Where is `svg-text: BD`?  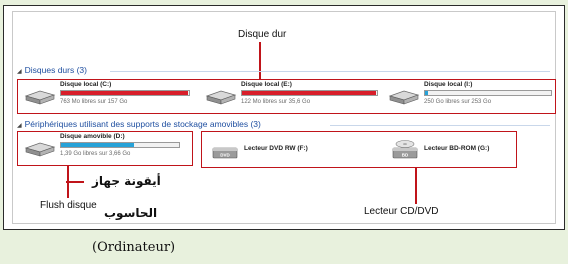
svg-text: BD is located at coordinates (405, 155).